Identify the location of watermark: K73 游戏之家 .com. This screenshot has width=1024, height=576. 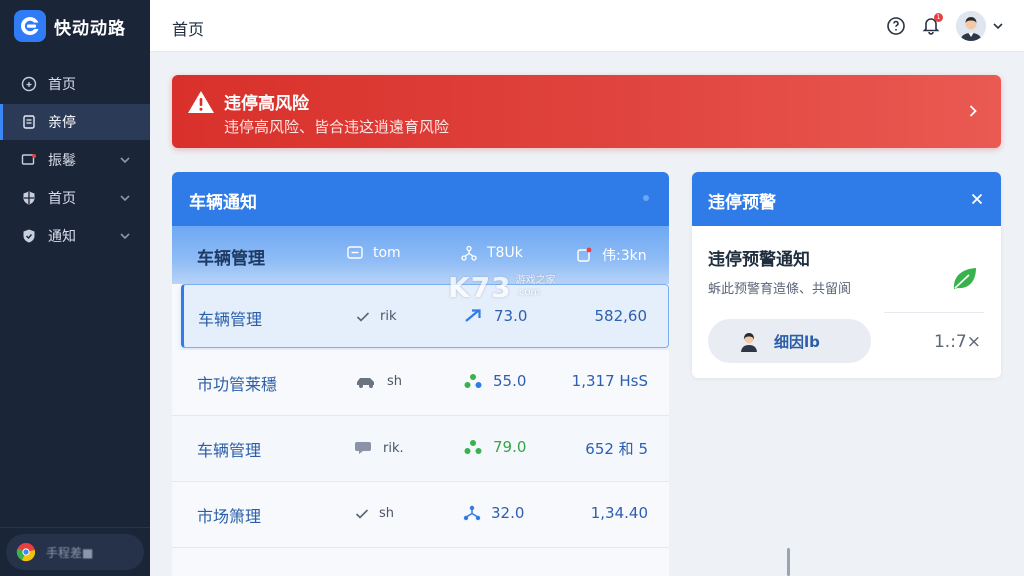
(502, 287).